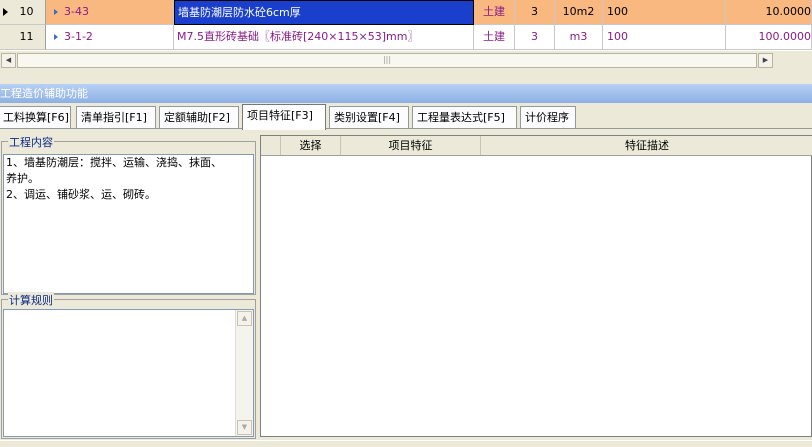 This screenshot has width=812, height=447. Describe the element at coordinates (26, 11) in the screenshot. I see `row-number: 10` at that location.